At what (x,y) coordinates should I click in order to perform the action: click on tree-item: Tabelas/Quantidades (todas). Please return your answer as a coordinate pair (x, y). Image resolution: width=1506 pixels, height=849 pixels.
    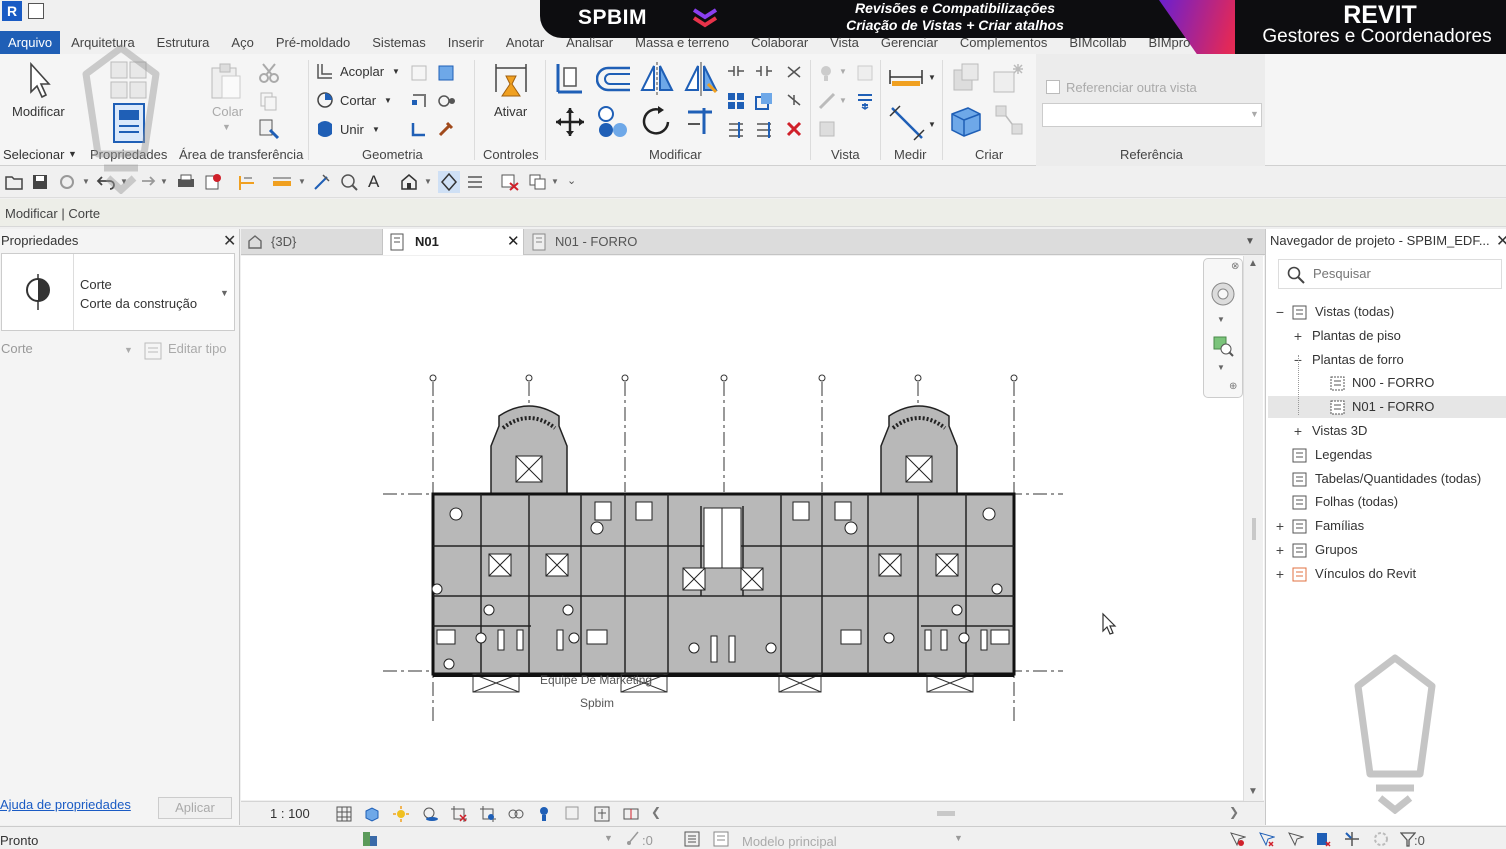
    Looking at the image, I should click on (1387, 479).